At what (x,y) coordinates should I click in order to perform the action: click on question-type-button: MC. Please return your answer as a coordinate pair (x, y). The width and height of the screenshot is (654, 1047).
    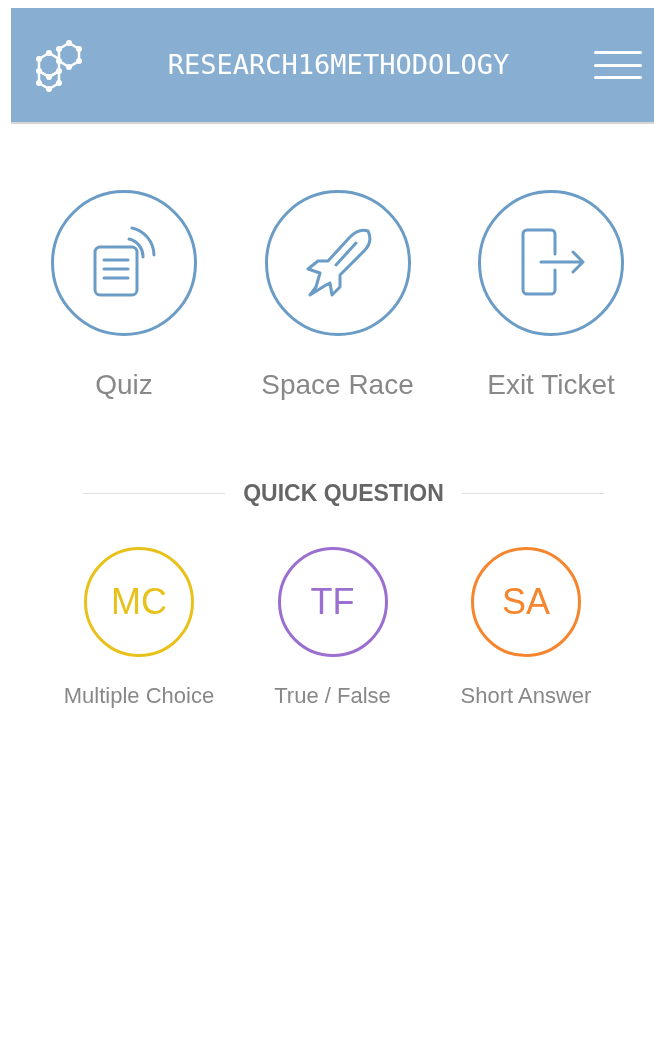
    Looking at the image, I should click on (139, 601).